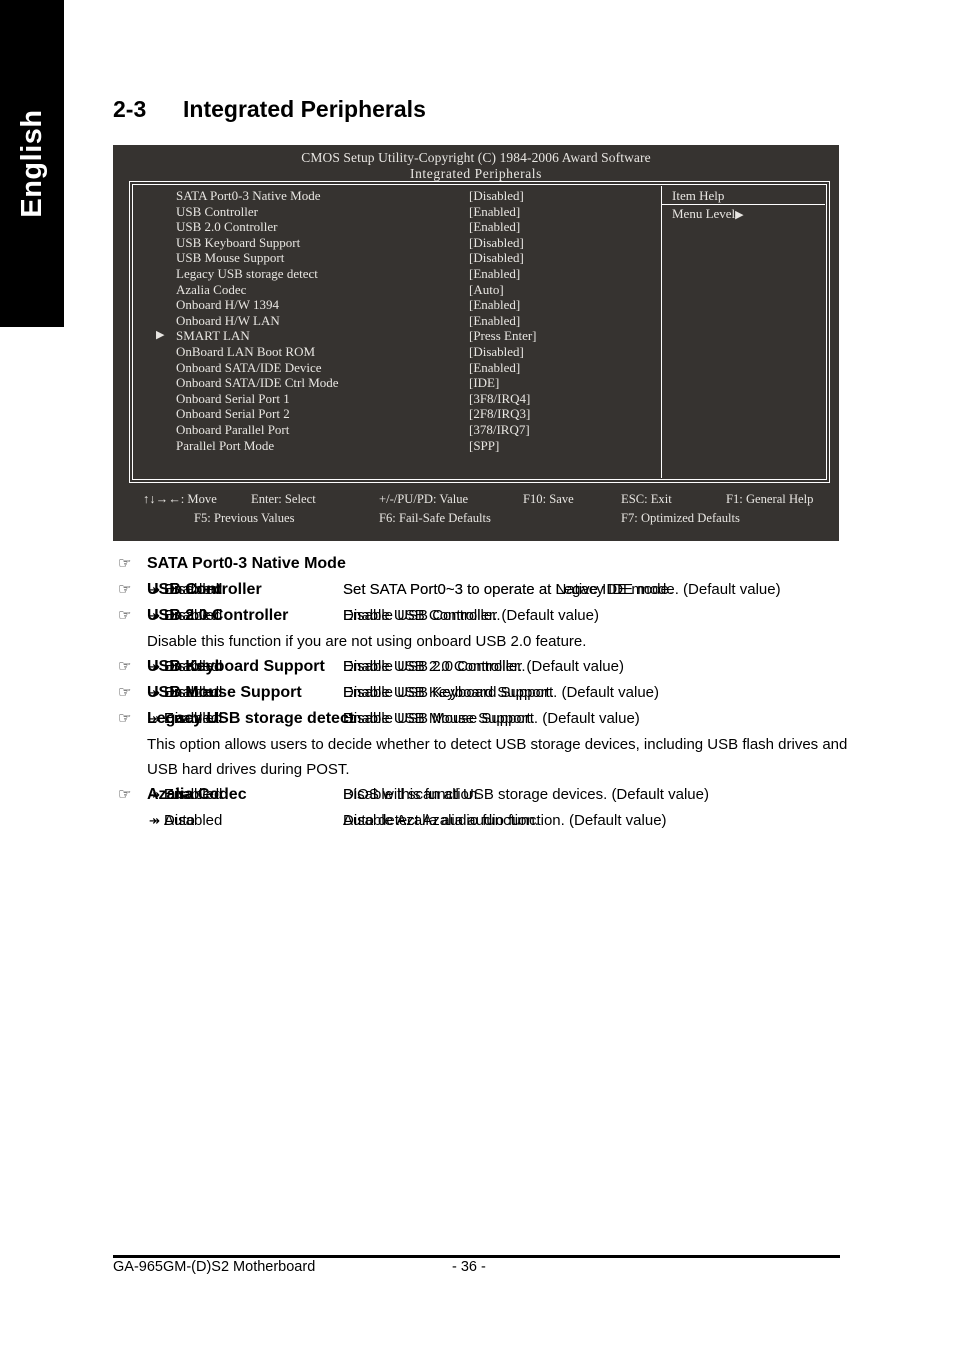 This screenshot has height=1352, width=954. What do you see at coordinates (218, 615) in the screenshot?
I see `doc-section-title: USB 2.0 Controller` at bounding box center [218, 615].